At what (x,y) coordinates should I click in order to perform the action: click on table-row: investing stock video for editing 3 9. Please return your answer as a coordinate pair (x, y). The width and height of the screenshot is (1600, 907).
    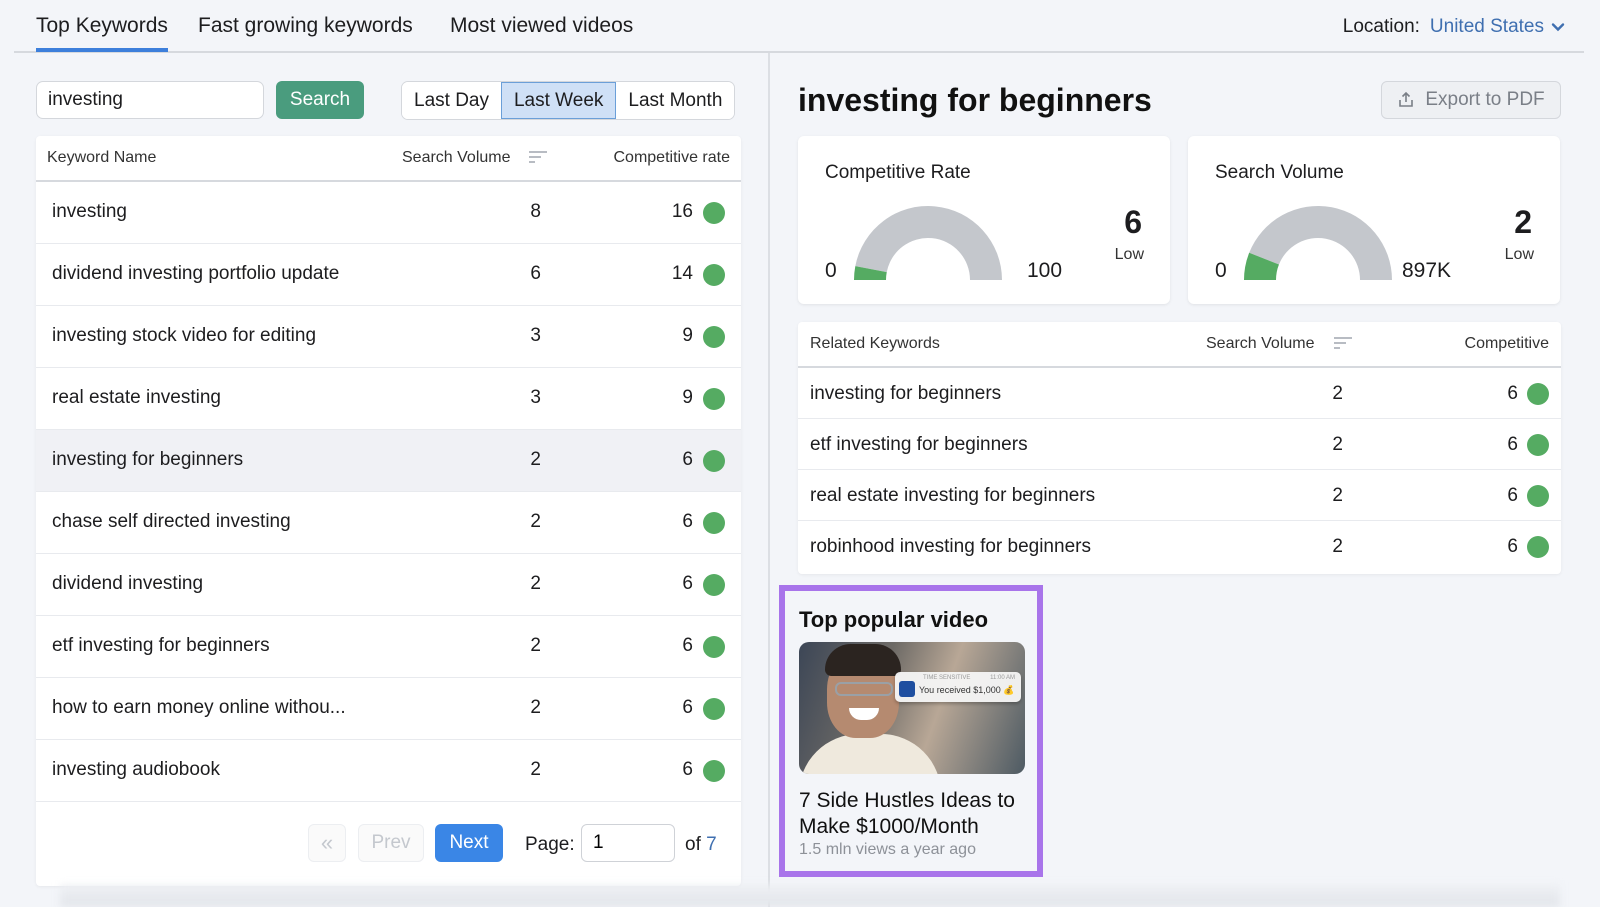
    Looking at the image, I should click on (388, 337).